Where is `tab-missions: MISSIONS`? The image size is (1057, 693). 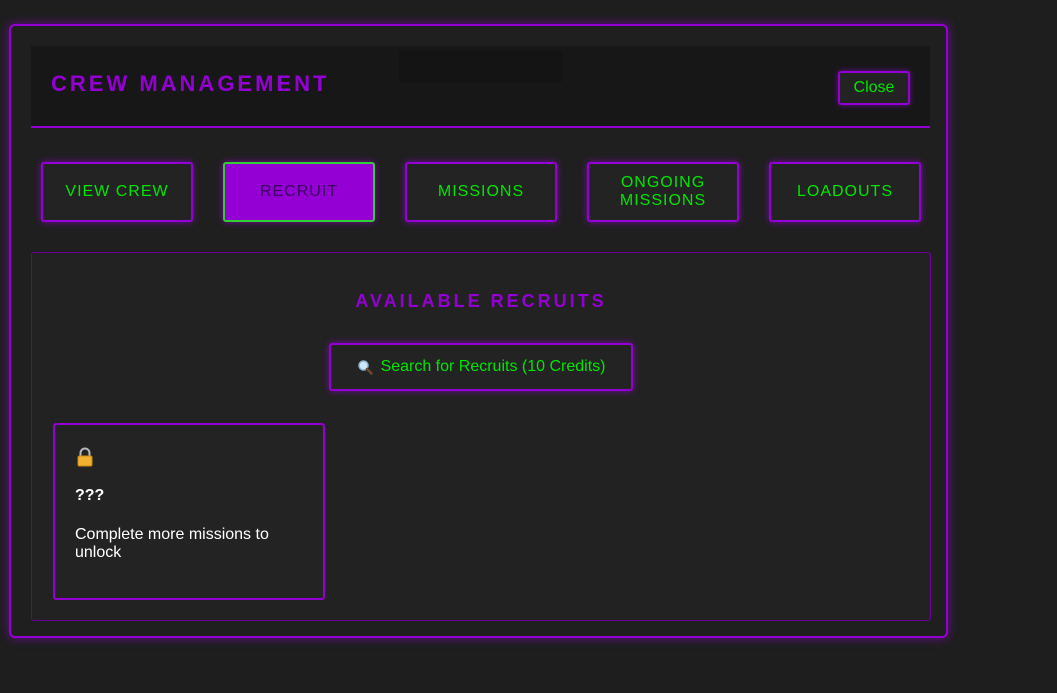
tab-missions: MISSIONS is located at coordinates (481, 192).